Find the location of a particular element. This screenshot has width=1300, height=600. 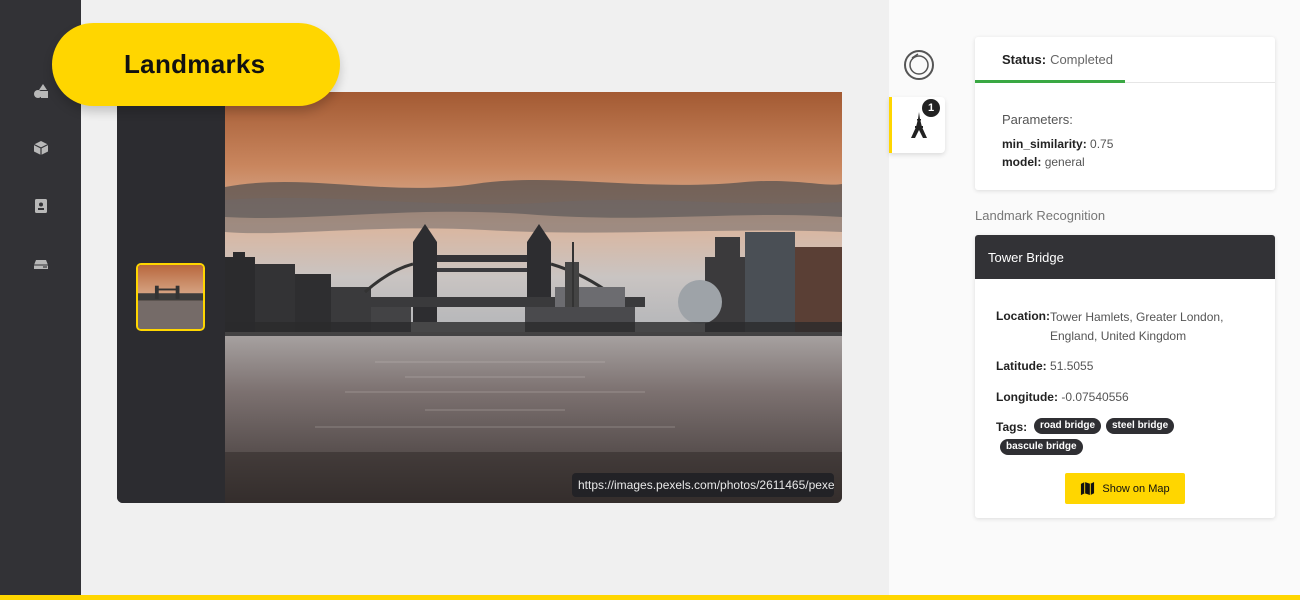

thumbnail-strip is located at coordinates (171, 297).